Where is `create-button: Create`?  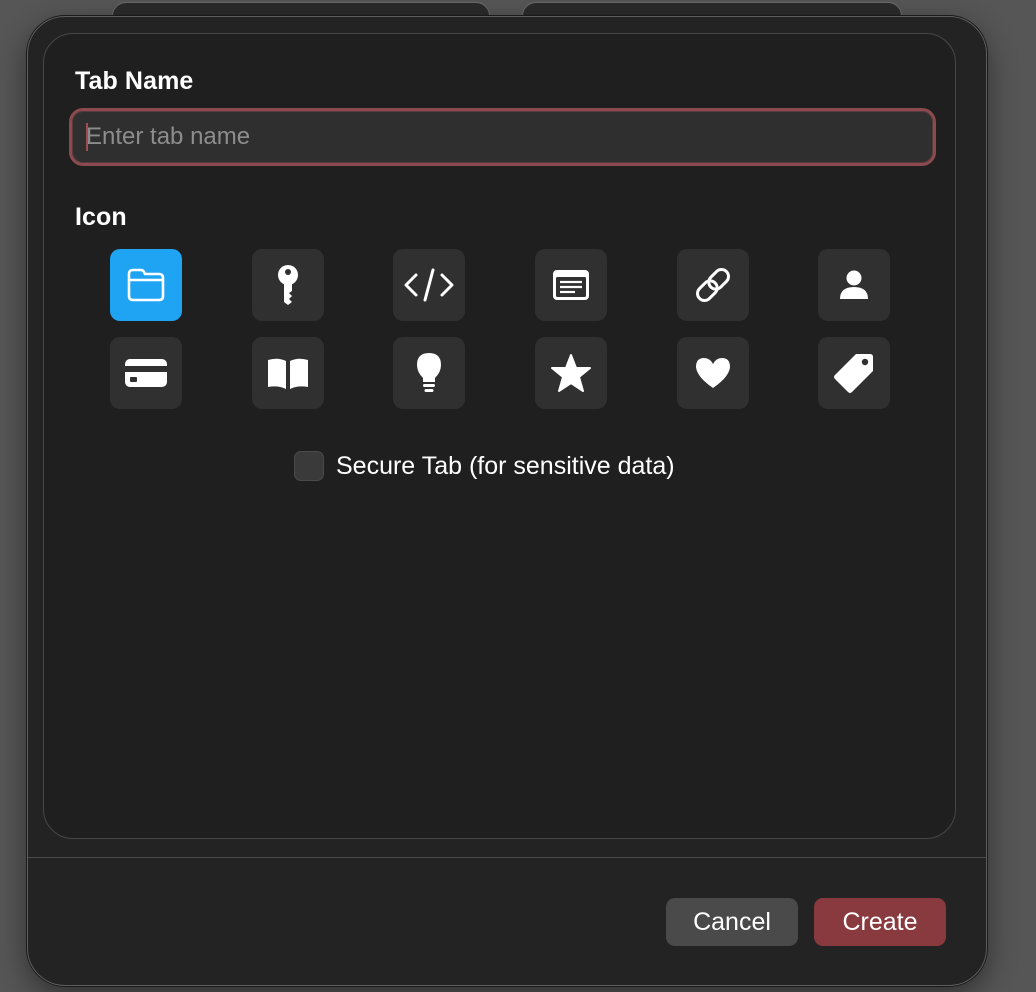
create-button: Create is located at coordinates (880, 922).